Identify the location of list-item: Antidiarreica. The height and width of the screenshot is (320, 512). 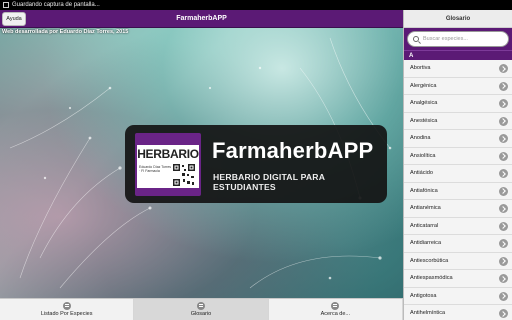
(458, 244).